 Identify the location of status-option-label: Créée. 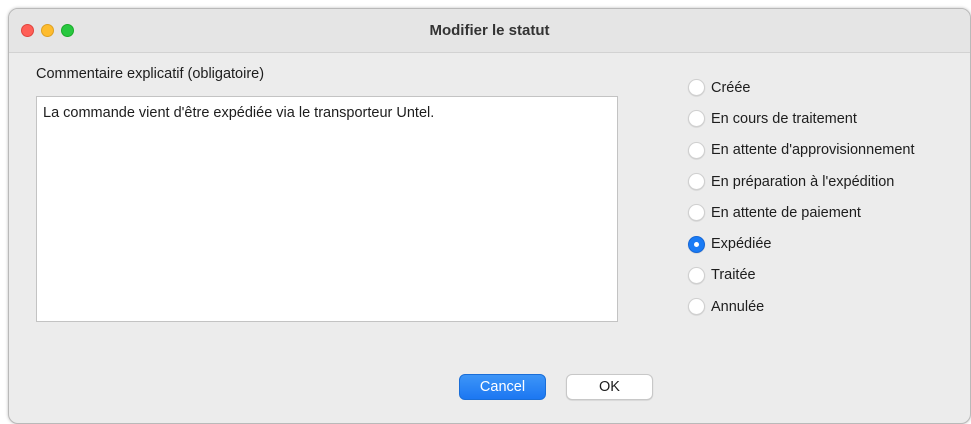
(731, 87).